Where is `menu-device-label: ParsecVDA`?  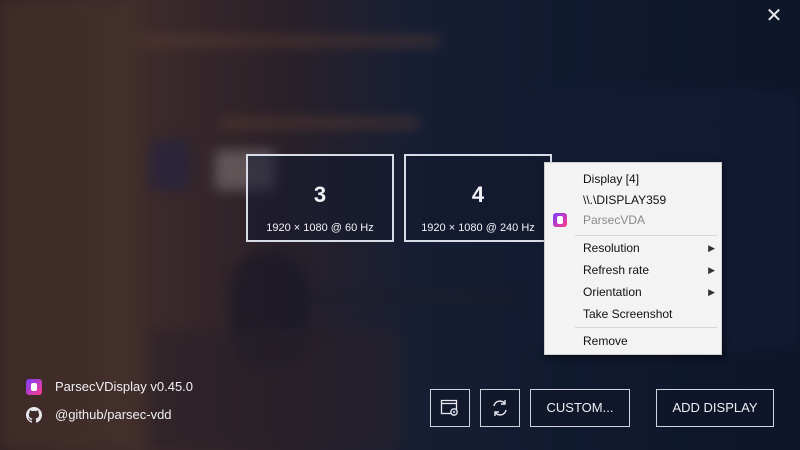 menu-device-label: ParsecVDA is located at coordinates (614, 220).